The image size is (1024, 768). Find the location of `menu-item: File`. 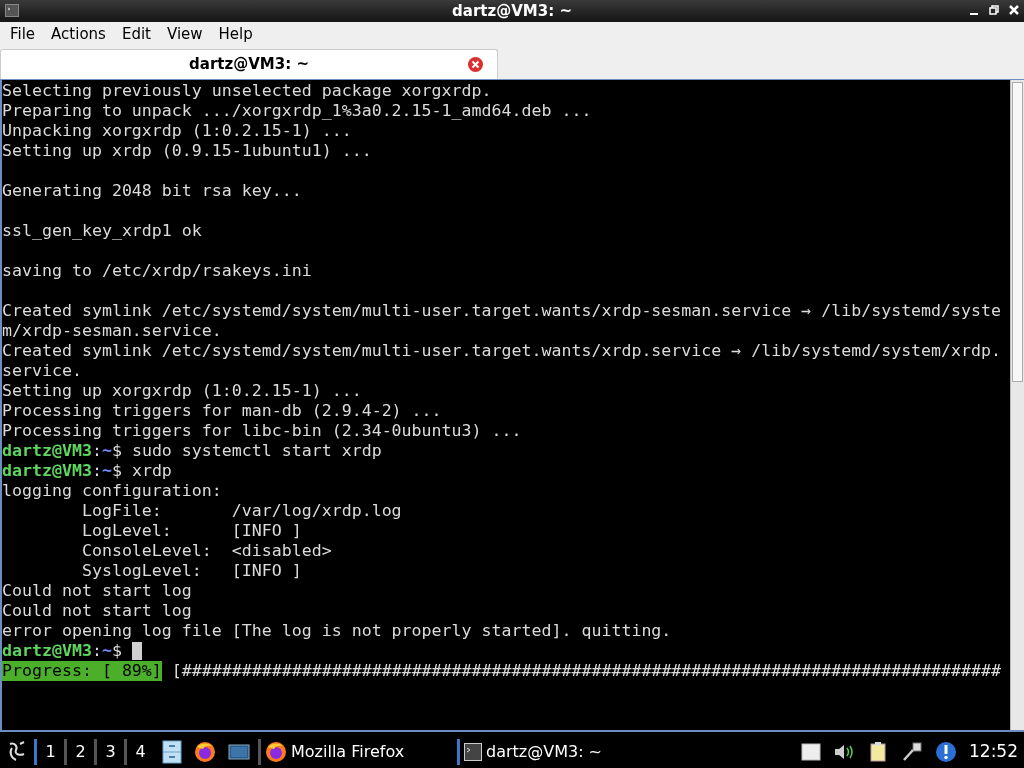

menu-item: File is located at coordinates (23, 34).